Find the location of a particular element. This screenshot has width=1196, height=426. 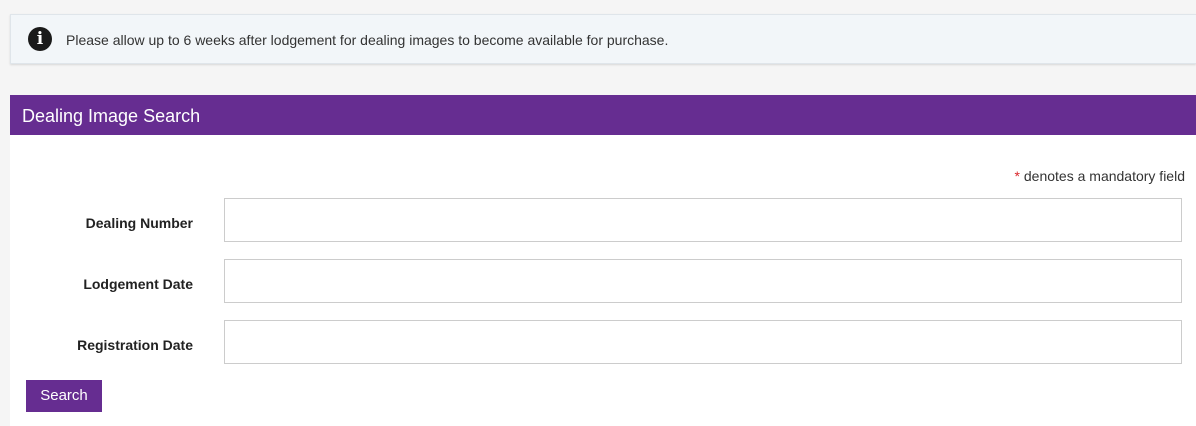

mandatory-field-note: * denotes a mandatory field is located at coordinates (1100, 176).